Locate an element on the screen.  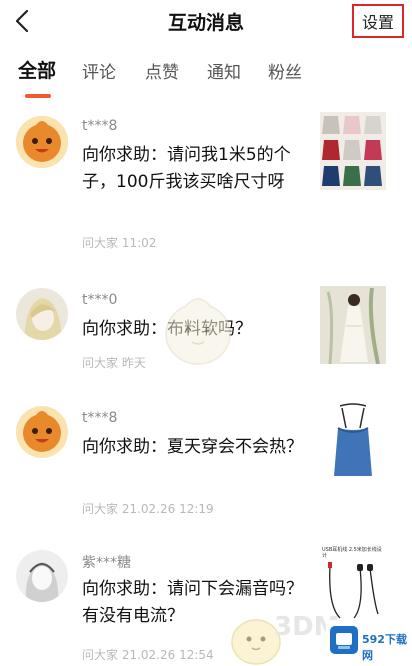
page-title: 互动消息 is located at coordinates (205, 23).